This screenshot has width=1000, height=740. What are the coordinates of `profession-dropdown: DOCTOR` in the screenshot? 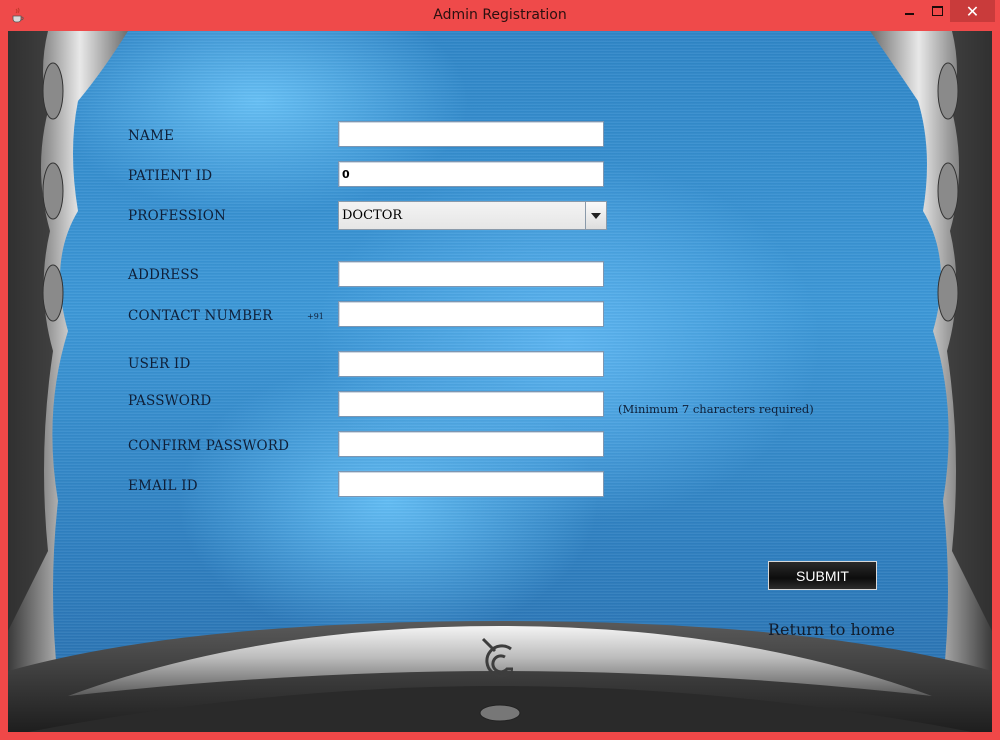 It's located at (472, 215).